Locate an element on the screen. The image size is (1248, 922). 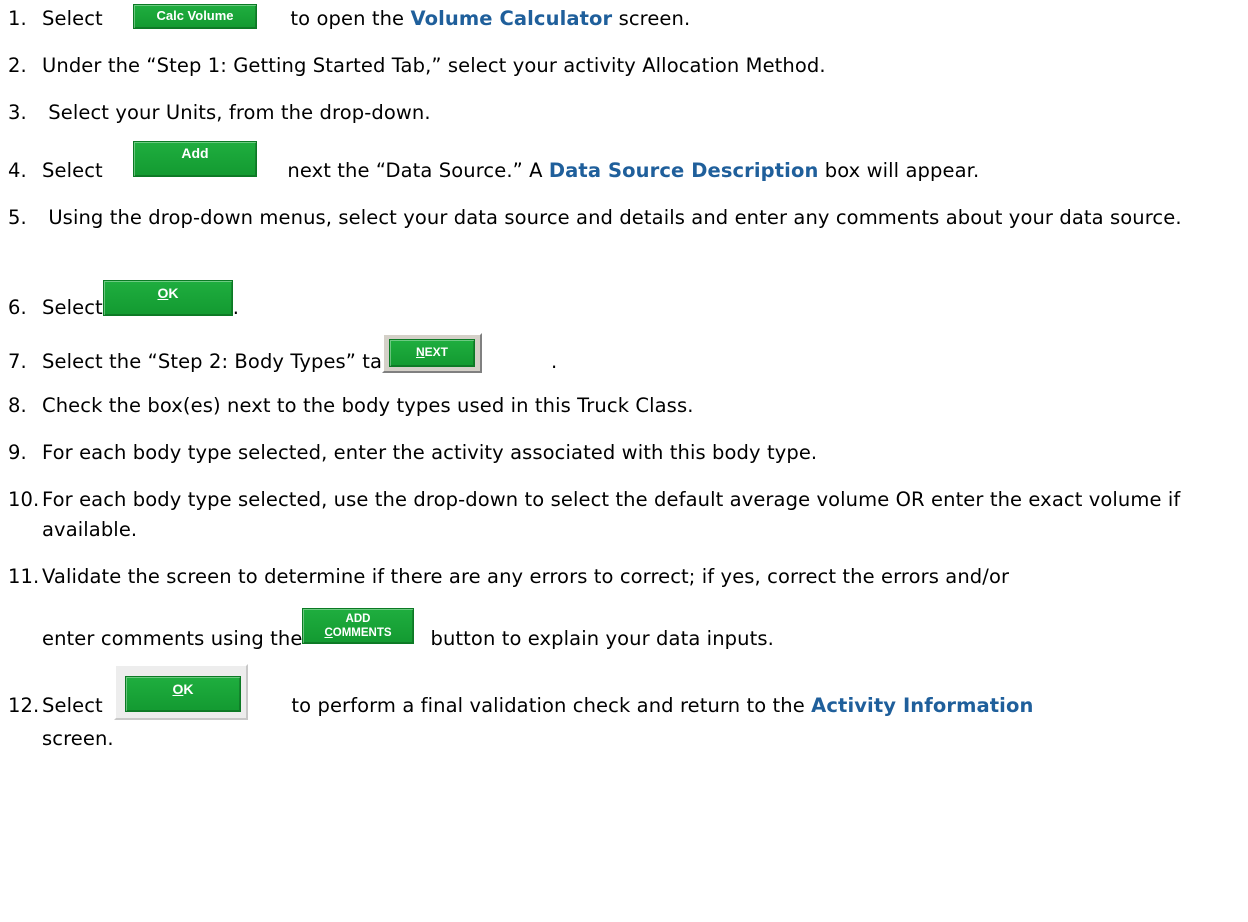
step-number: 7. is located at coordinates (17, 361).